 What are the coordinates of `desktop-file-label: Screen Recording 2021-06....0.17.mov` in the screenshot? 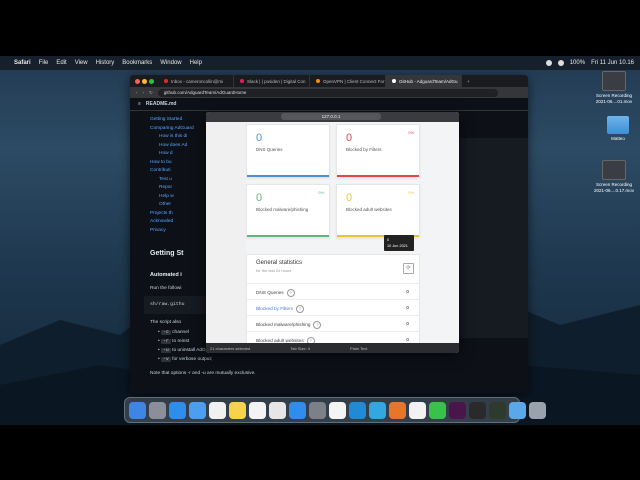 It's located at (614, 187).